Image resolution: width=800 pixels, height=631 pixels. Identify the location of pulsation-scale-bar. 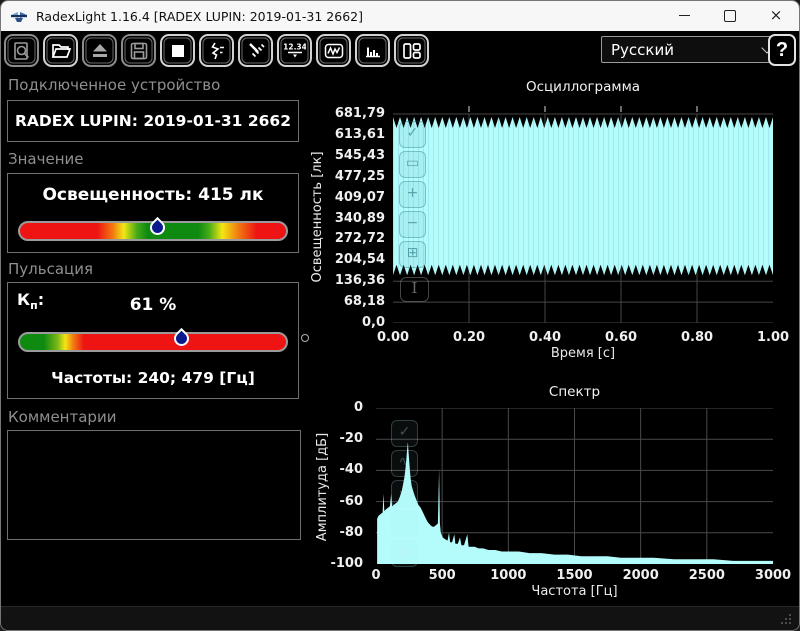
(153, 339).